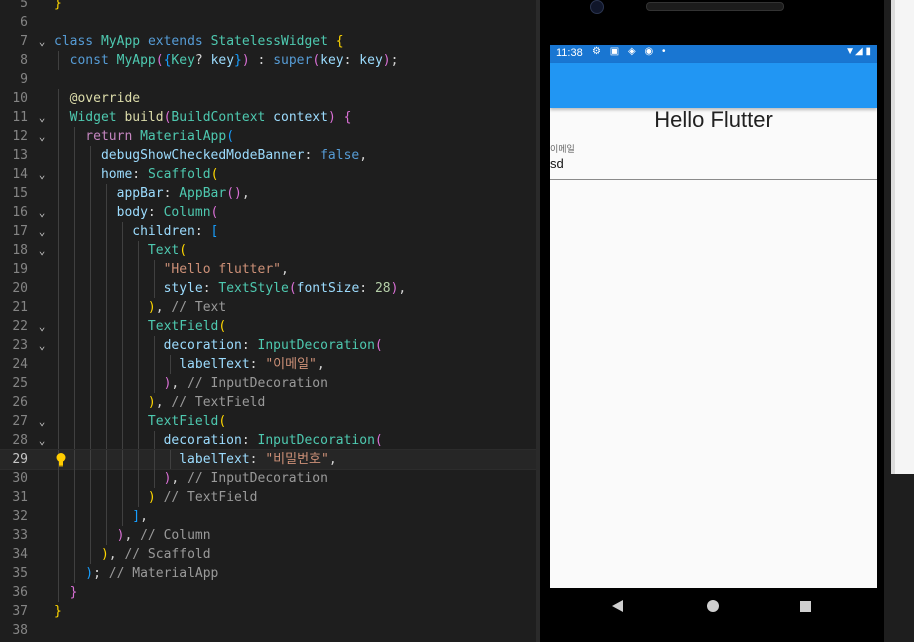 This screenshot has width=914, height=642. What do you see at coordinates (140, 307) in the screenshot?
I see `code-text: ), // Text` at bounding box center [140, 307].